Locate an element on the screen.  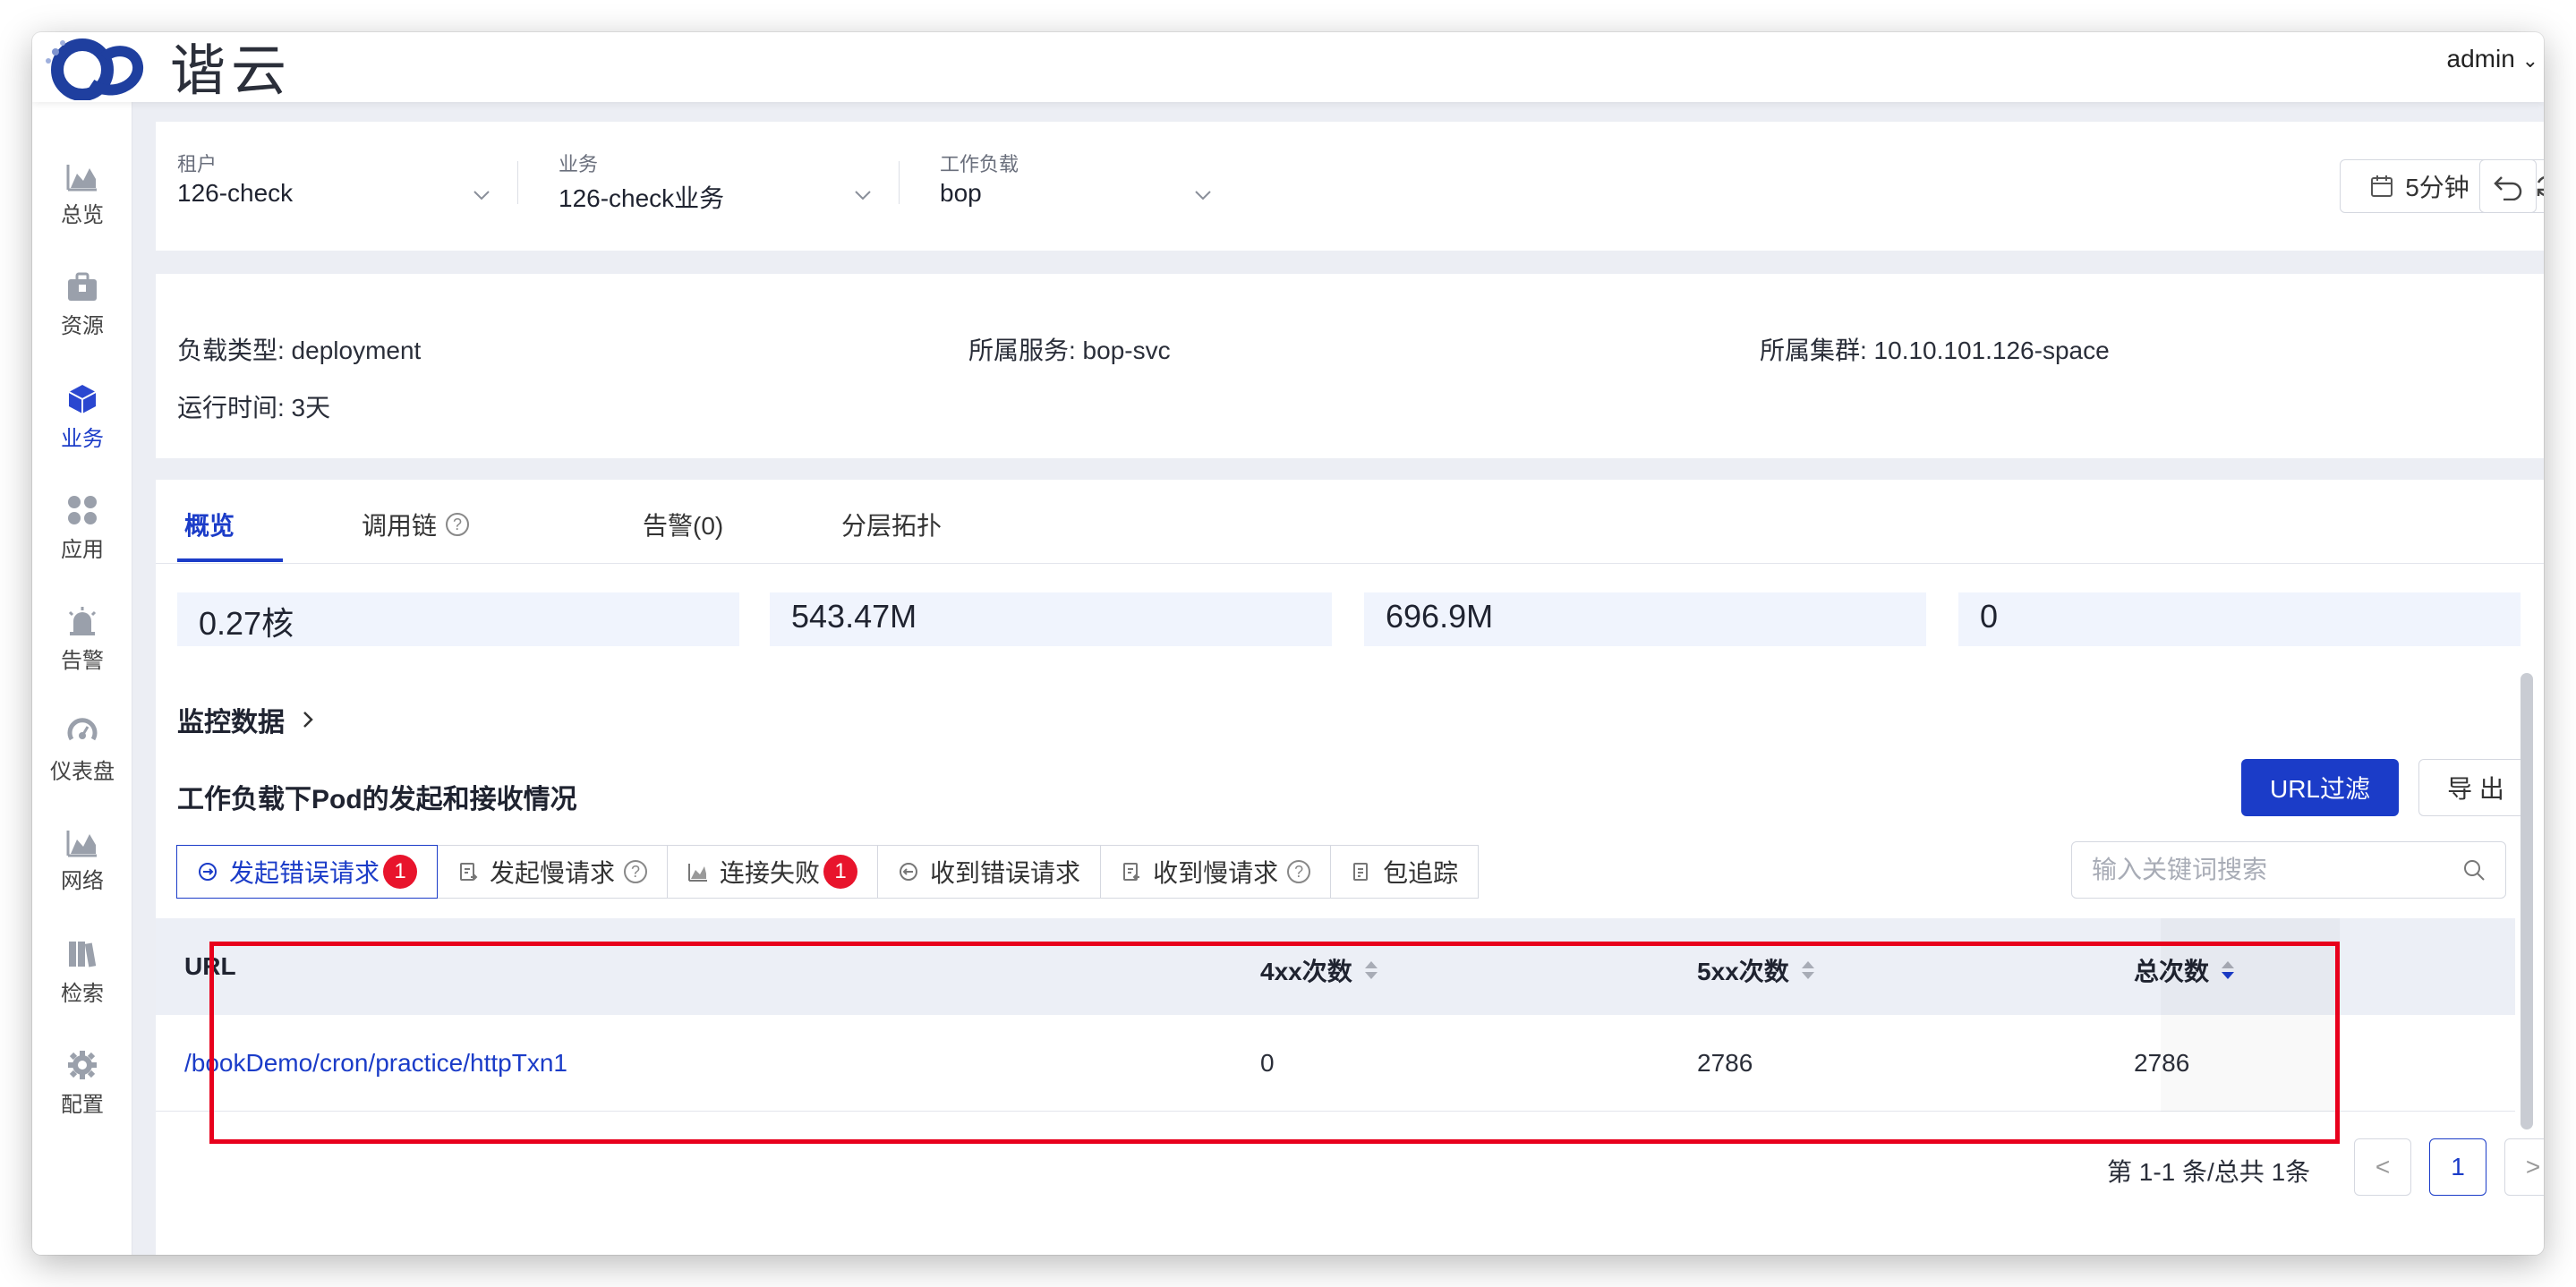
segment-label: 连接失败 is located at coordinates (770, 873).